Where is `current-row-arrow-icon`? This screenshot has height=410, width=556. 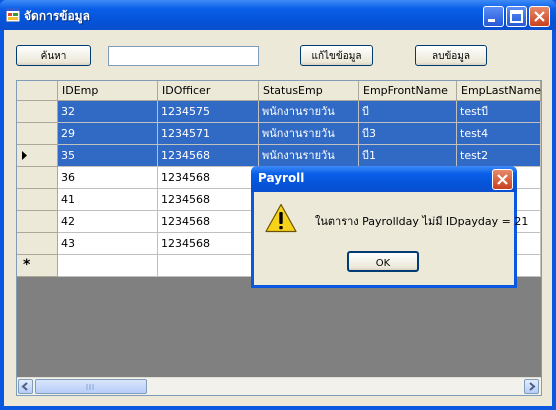 current-row-arrow-icon is located at coordinates (24, 155).